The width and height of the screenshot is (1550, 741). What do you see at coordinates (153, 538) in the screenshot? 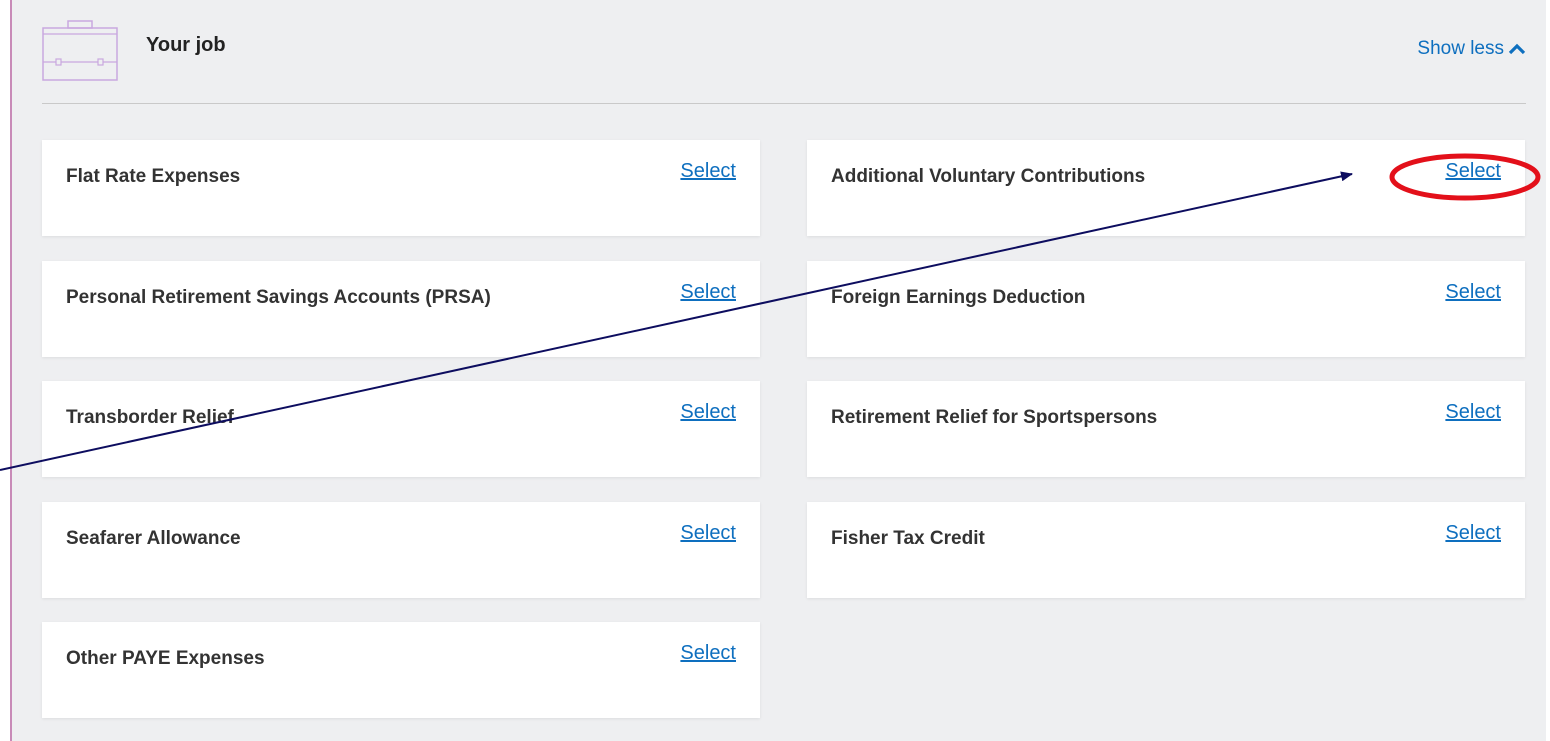
I see `option-title: Seafarer Allowance` at bounding box center [153, 538].